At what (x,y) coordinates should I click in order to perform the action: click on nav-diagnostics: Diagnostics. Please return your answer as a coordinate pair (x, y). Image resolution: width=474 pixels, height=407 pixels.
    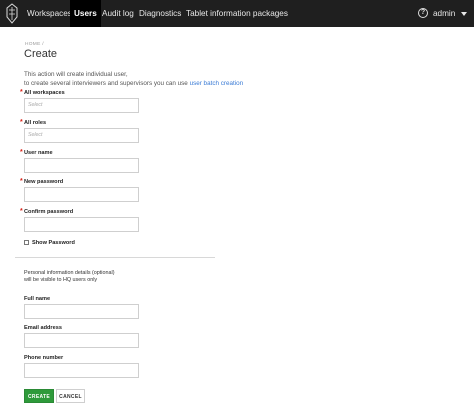
    Looking at the image, I should click on (160, 13).